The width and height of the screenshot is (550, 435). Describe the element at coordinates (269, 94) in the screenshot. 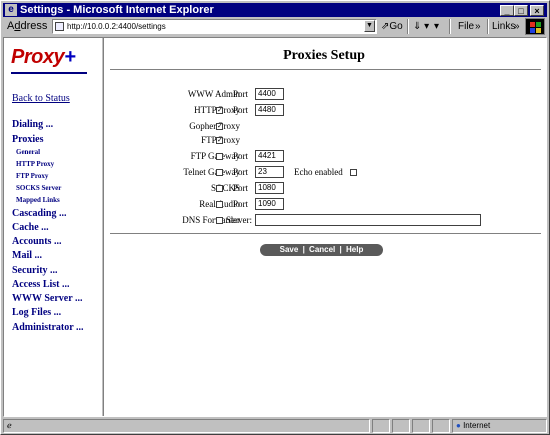

I see `www-admin-port-input: 4400` at that location.